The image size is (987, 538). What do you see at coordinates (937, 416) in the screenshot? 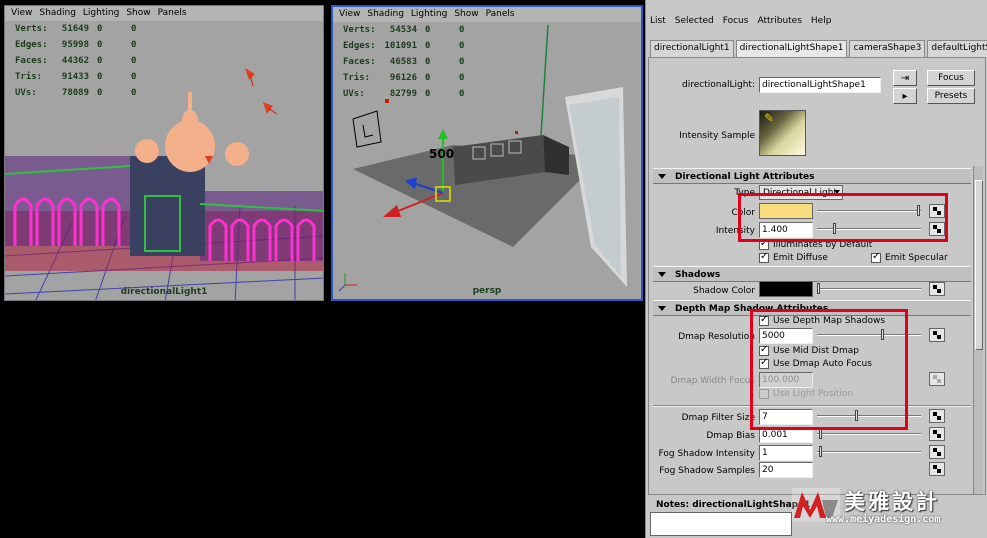
I see `dmap-filter-size-map-button` at bounding box center [937, 416].